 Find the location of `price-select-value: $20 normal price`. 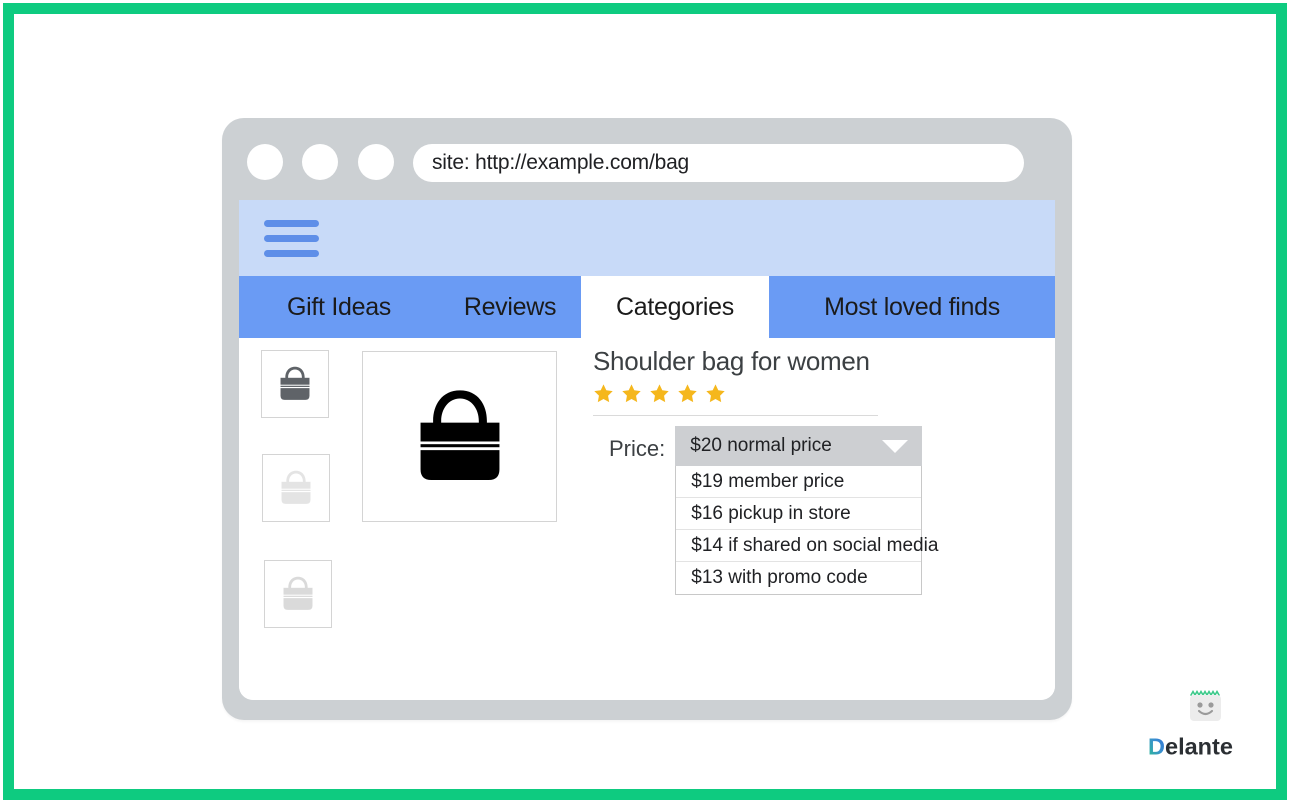

price-select-value: $20 normal price is located at coordinates (761, 445).